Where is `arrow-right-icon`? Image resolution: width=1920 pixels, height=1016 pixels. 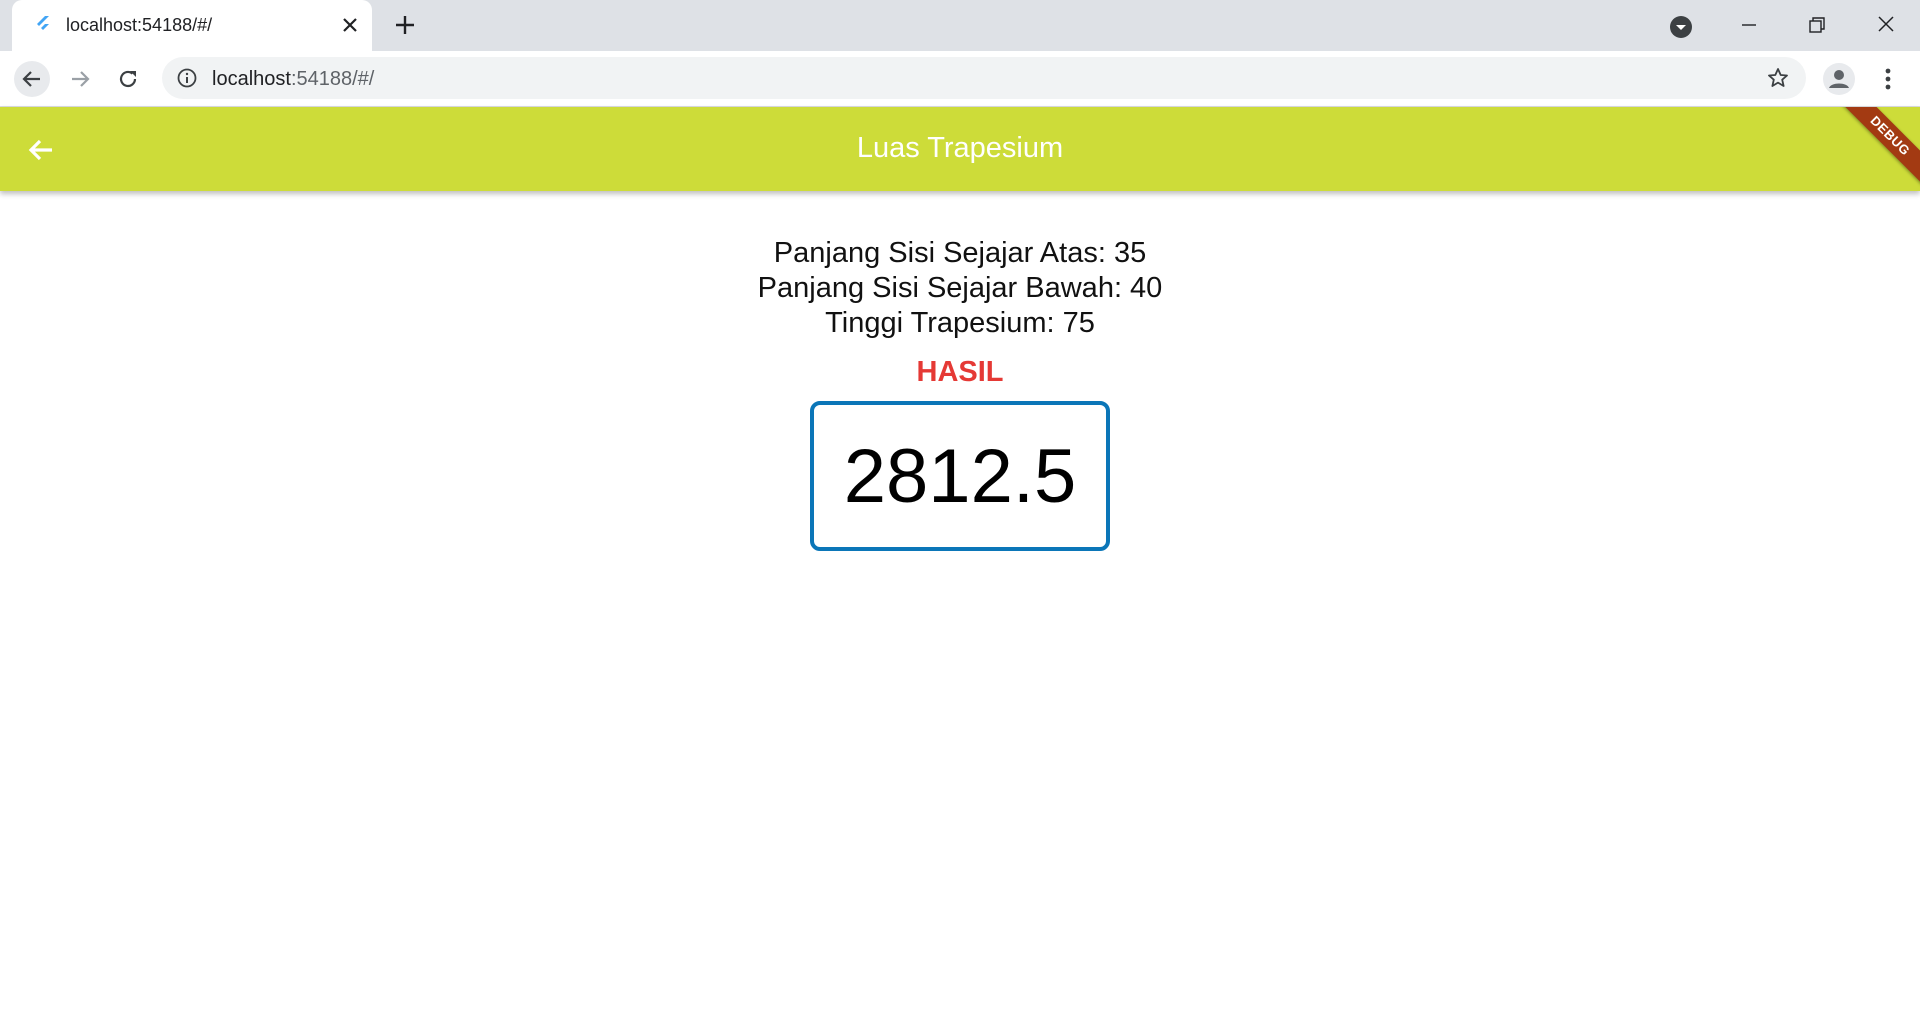 arrow-right-icon is located at coordinates (81, 79).